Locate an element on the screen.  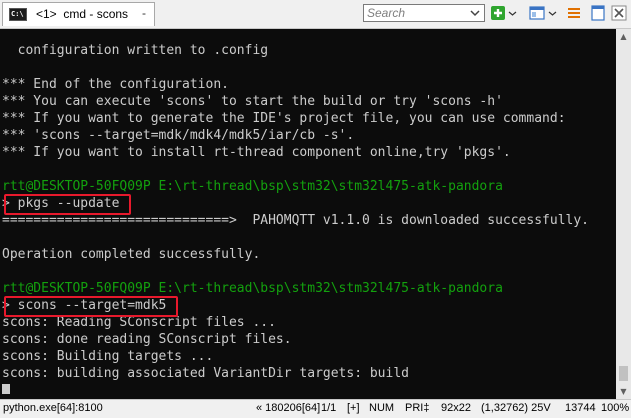
text-cursor is located at coordinates (6, 389).